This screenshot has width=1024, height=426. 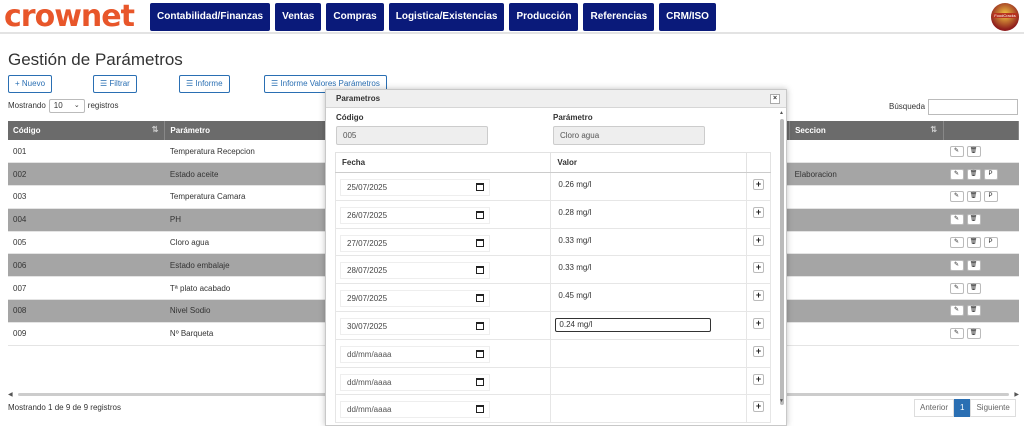 I want to click on nav-logistica: Logistica/Existencias, so click(x=446, y=17).